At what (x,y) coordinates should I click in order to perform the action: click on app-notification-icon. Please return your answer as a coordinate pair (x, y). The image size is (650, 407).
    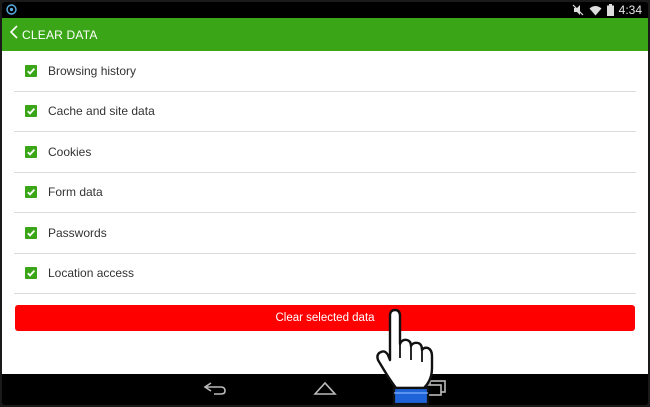
    Looking at the image, I should click on (11, 11).